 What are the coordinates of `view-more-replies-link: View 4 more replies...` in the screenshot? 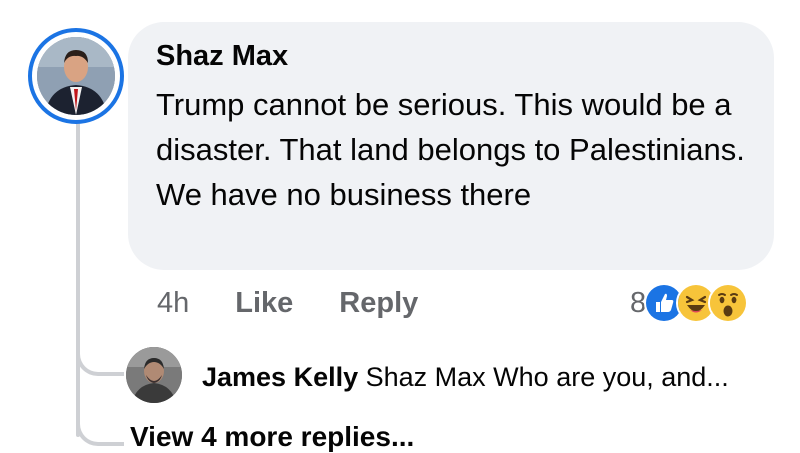 It's located at (272, 437).